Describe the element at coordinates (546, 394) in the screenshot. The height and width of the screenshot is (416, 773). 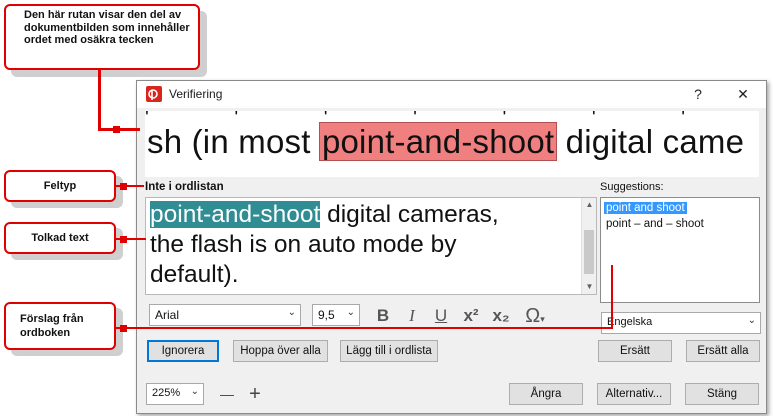
I see `undo-button: Ångra` at that location.